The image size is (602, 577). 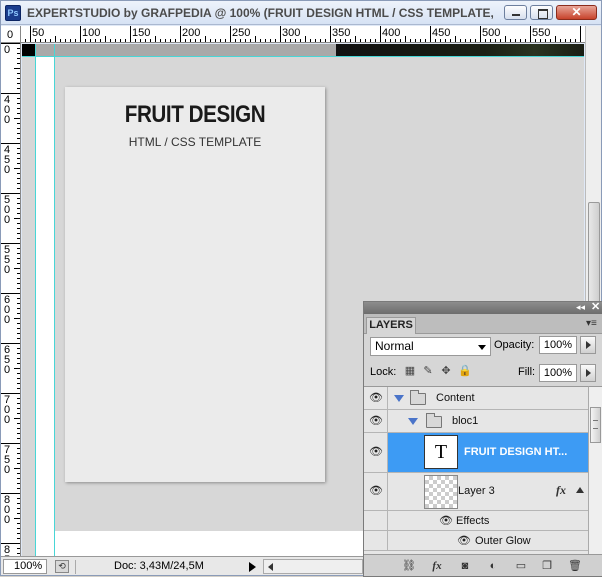 What do you see at coordinates (515, 12) in the screenshot?
I see `minimize-button` at bounding box center [515, 12].